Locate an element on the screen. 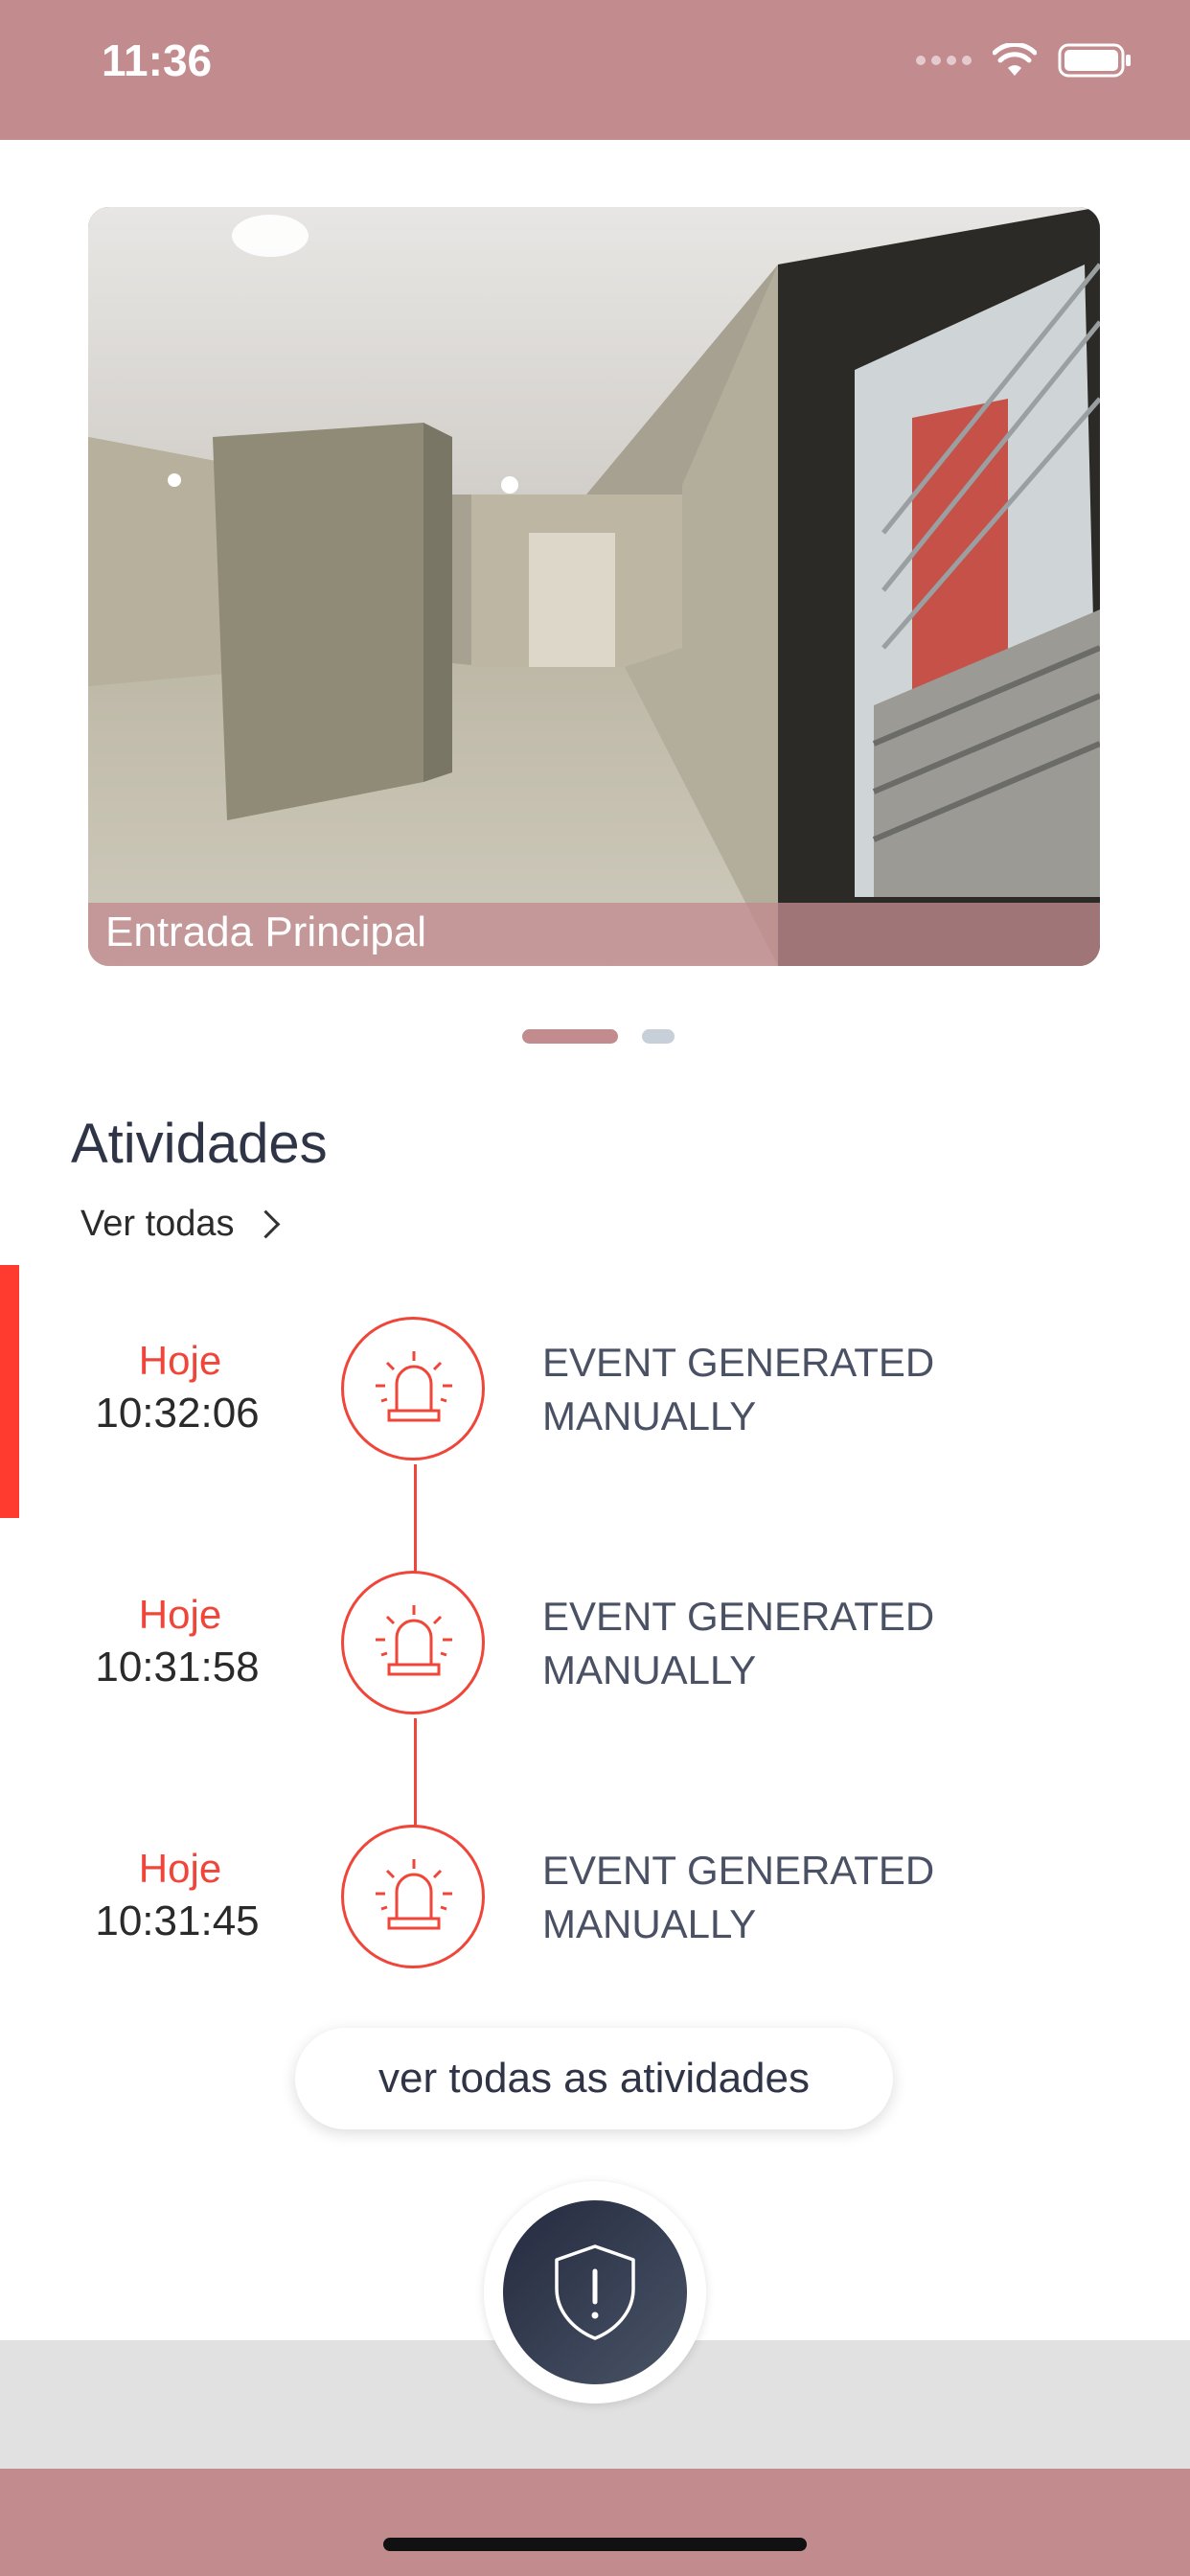  status-bar: 11:36 is located at coordinates (595, 70).